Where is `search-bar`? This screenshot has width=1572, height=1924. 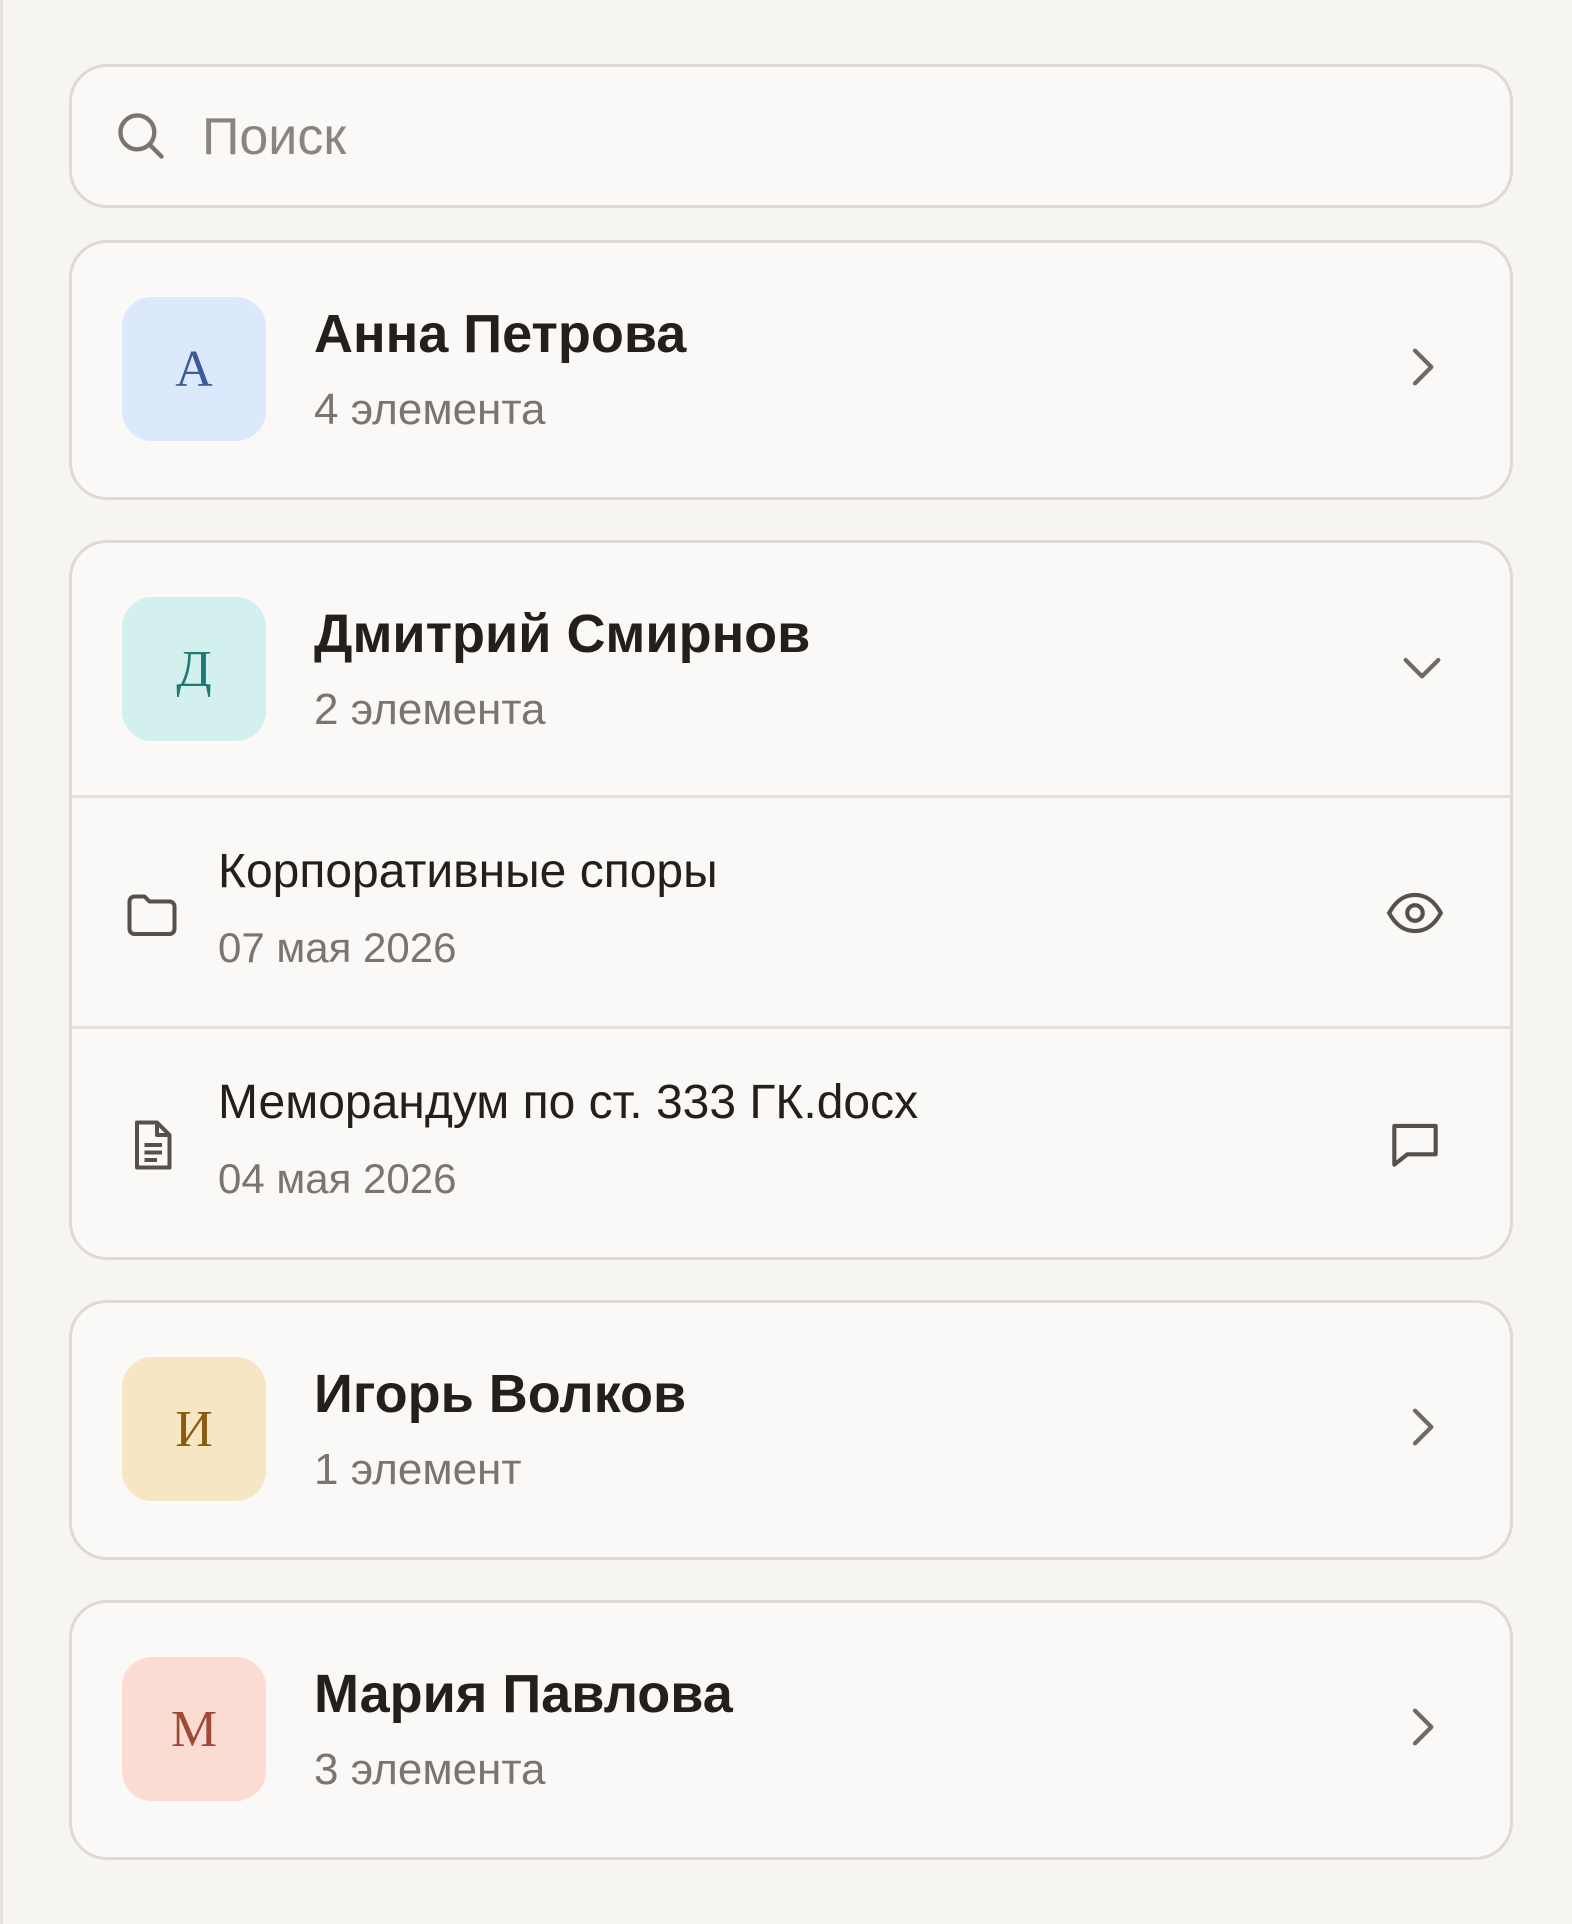 search-bar is located at coordinates (791, 136).